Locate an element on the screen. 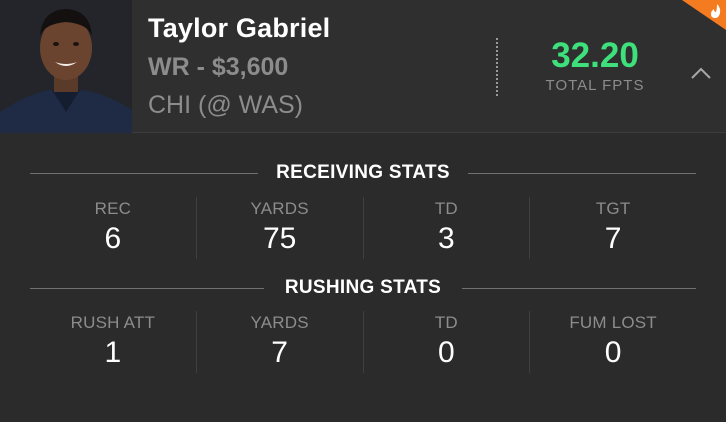 This screenshot has height=422, width=726. chevron-up-icon is located at coordinates (701, 73).